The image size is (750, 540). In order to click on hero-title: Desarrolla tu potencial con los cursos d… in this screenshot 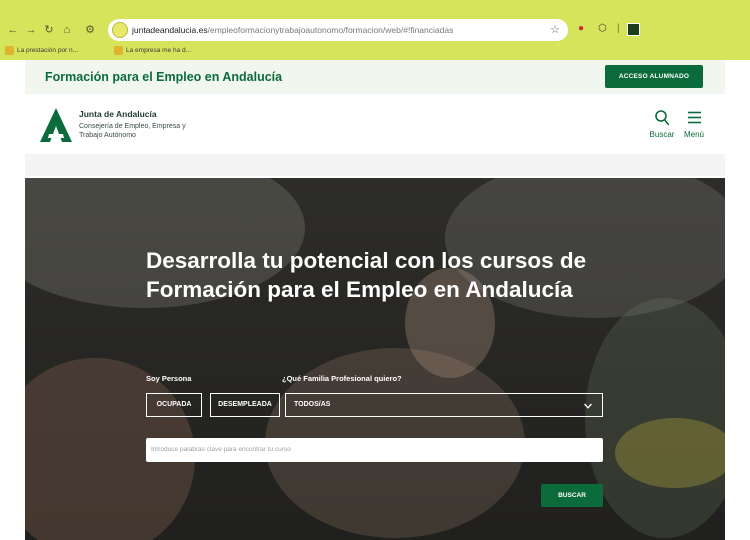, I will do `click(366, 275)`.